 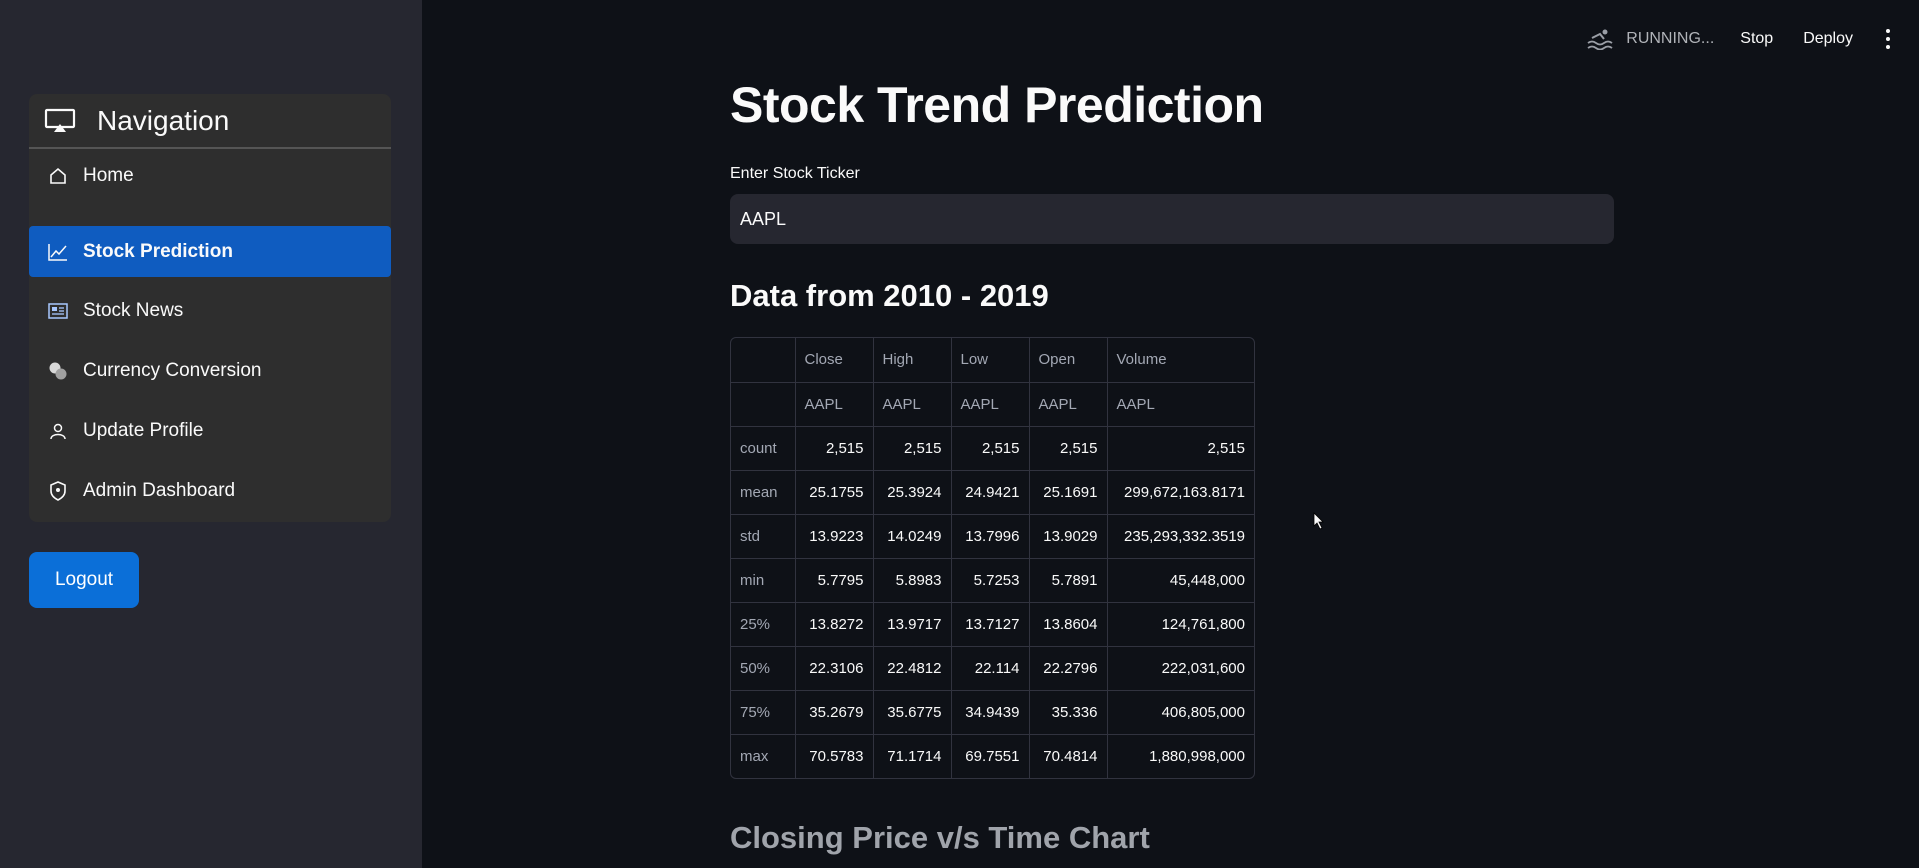 I want to click on row-label: std, so click(x=763, y=536).